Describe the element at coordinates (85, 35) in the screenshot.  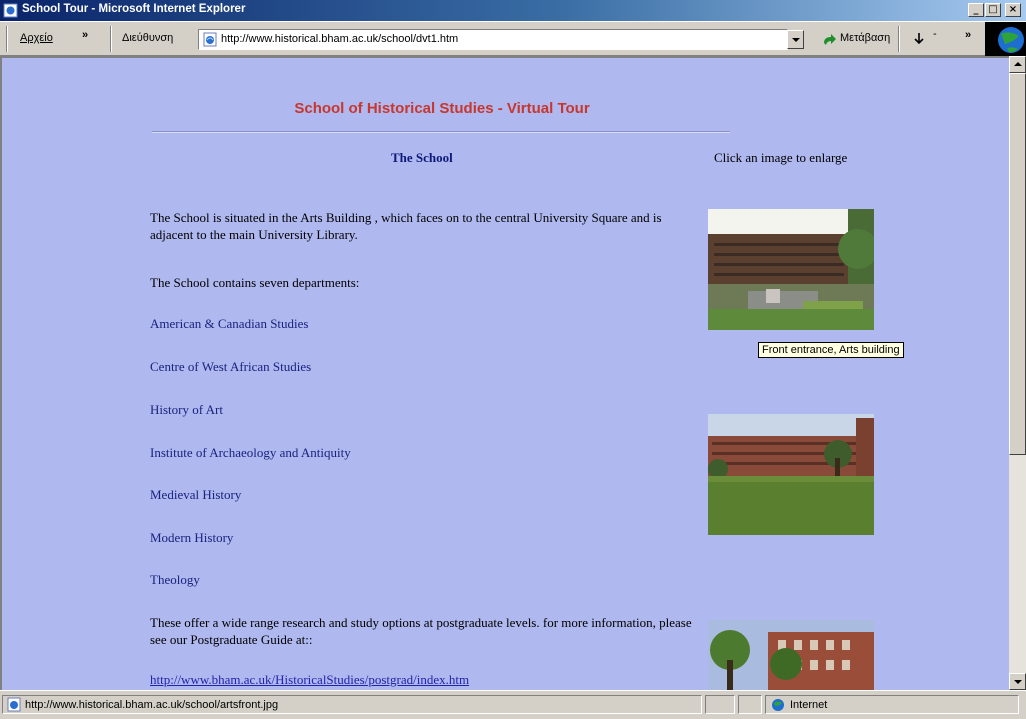
I see `menu-overflow-chevron: »` at that location.